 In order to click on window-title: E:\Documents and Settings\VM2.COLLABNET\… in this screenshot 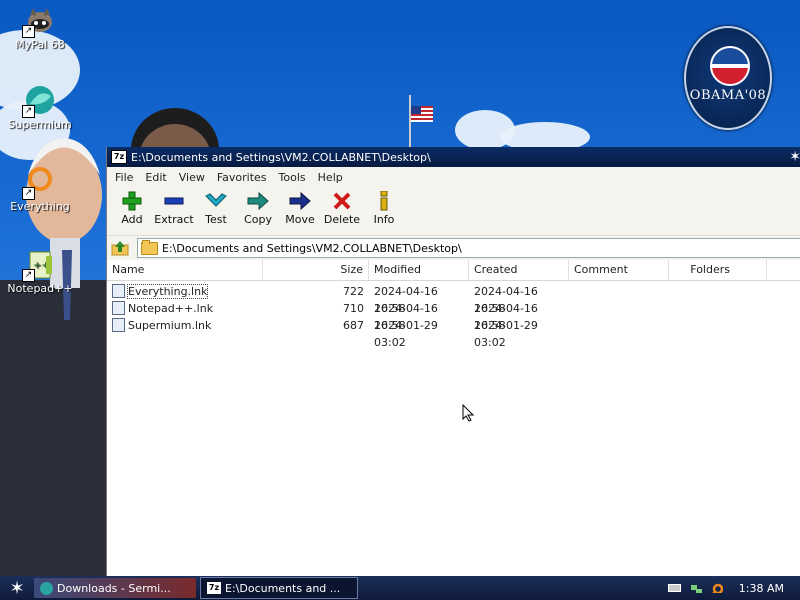, I will do `click(281, 157)`.